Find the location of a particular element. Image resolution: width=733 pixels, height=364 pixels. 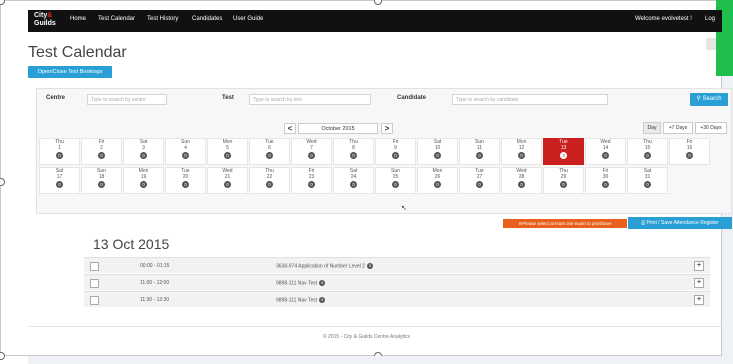

day-date: 3 is located at coordinates (143, 148).